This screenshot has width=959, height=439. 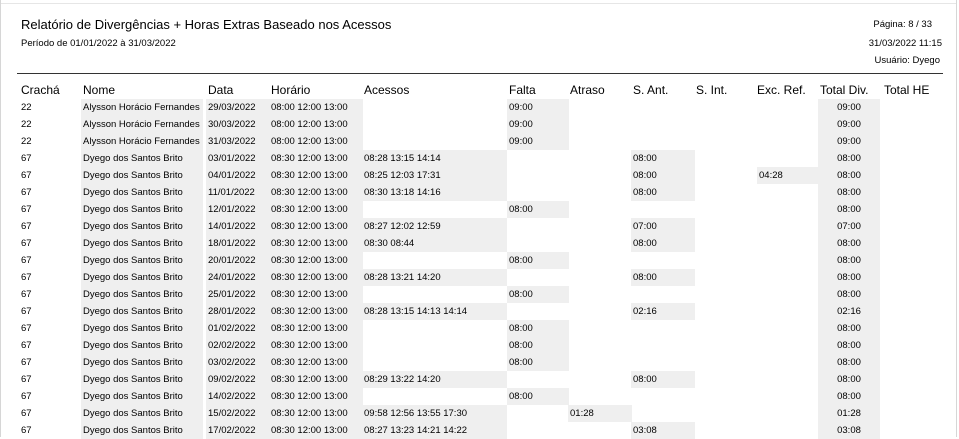 What do you see at coordinates (434, 379) in the screenshot?
I see `cell-acessos: 08:29 13:22 14:20` at bounding box center [434, 379].